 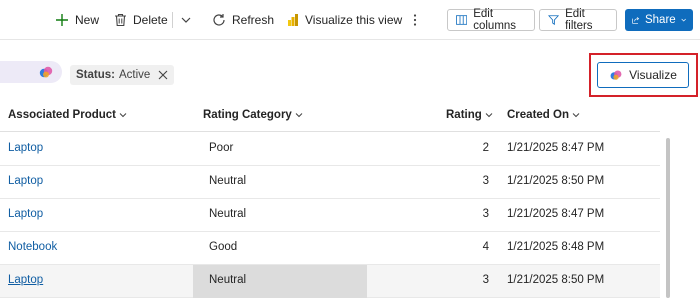 What do you see at coordinates (556, 247) in the screenshot?
I see `created-on-cell: 1/21/2025 8:48 PM` at bounding box center [556, 247].